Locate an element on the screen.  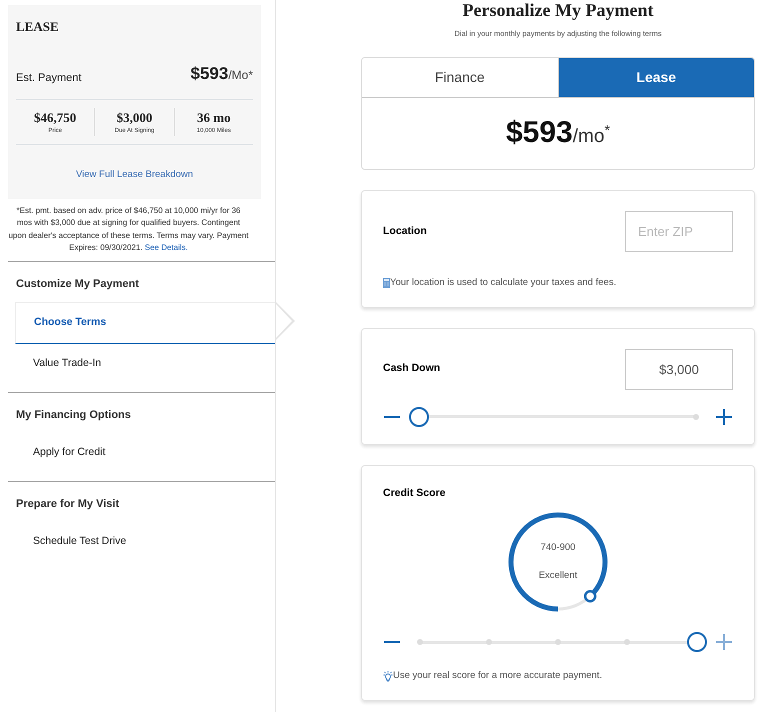
stat-value: $3,000 is located at coordinates (135, 117).